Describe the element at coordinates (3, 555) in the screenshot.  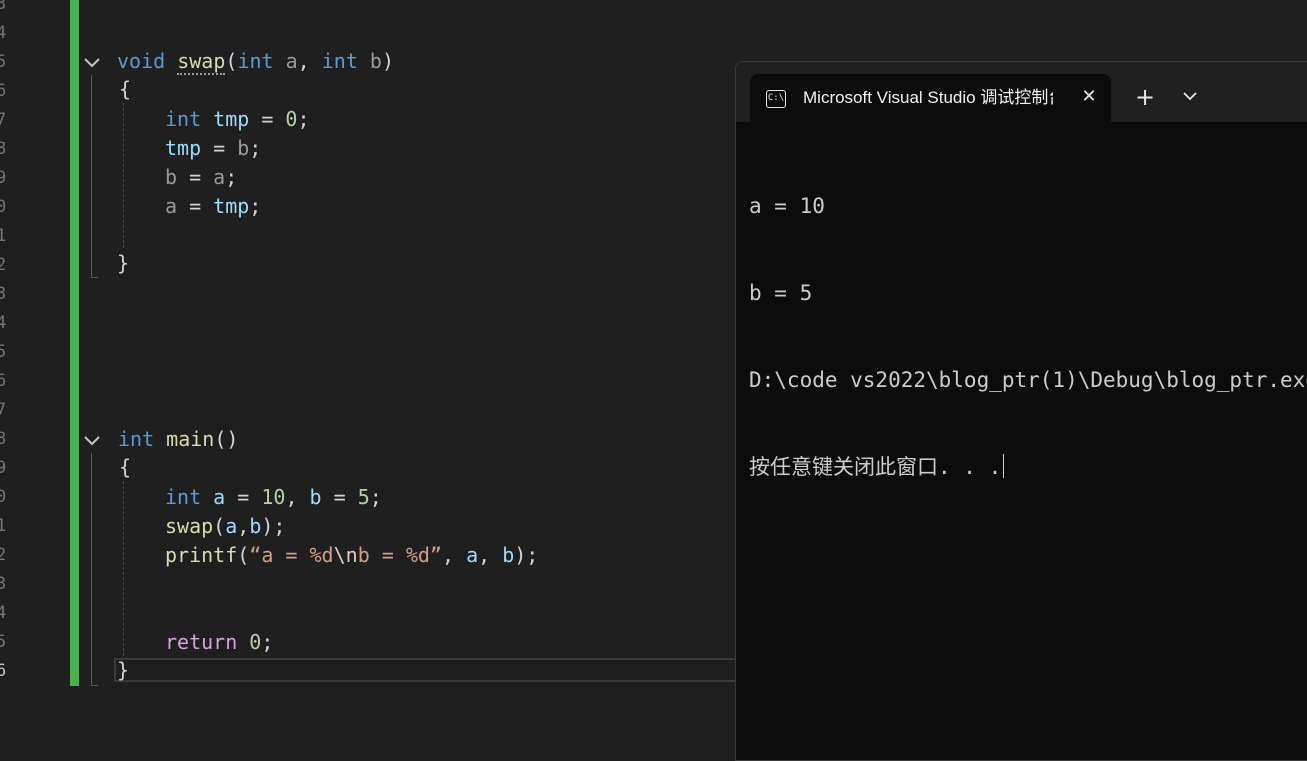
I see `line-number: 2` at that location.